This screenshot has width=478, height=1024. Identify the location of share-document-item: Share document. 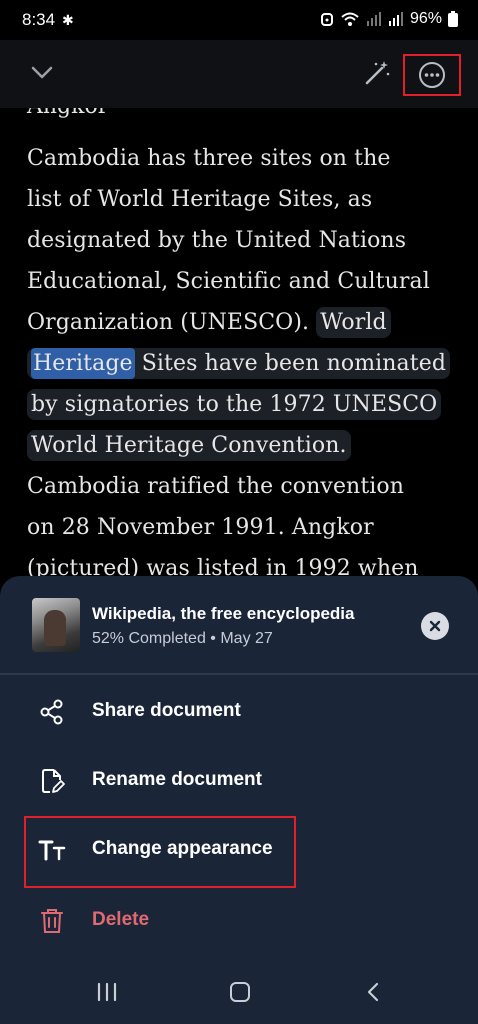
(239, 713).